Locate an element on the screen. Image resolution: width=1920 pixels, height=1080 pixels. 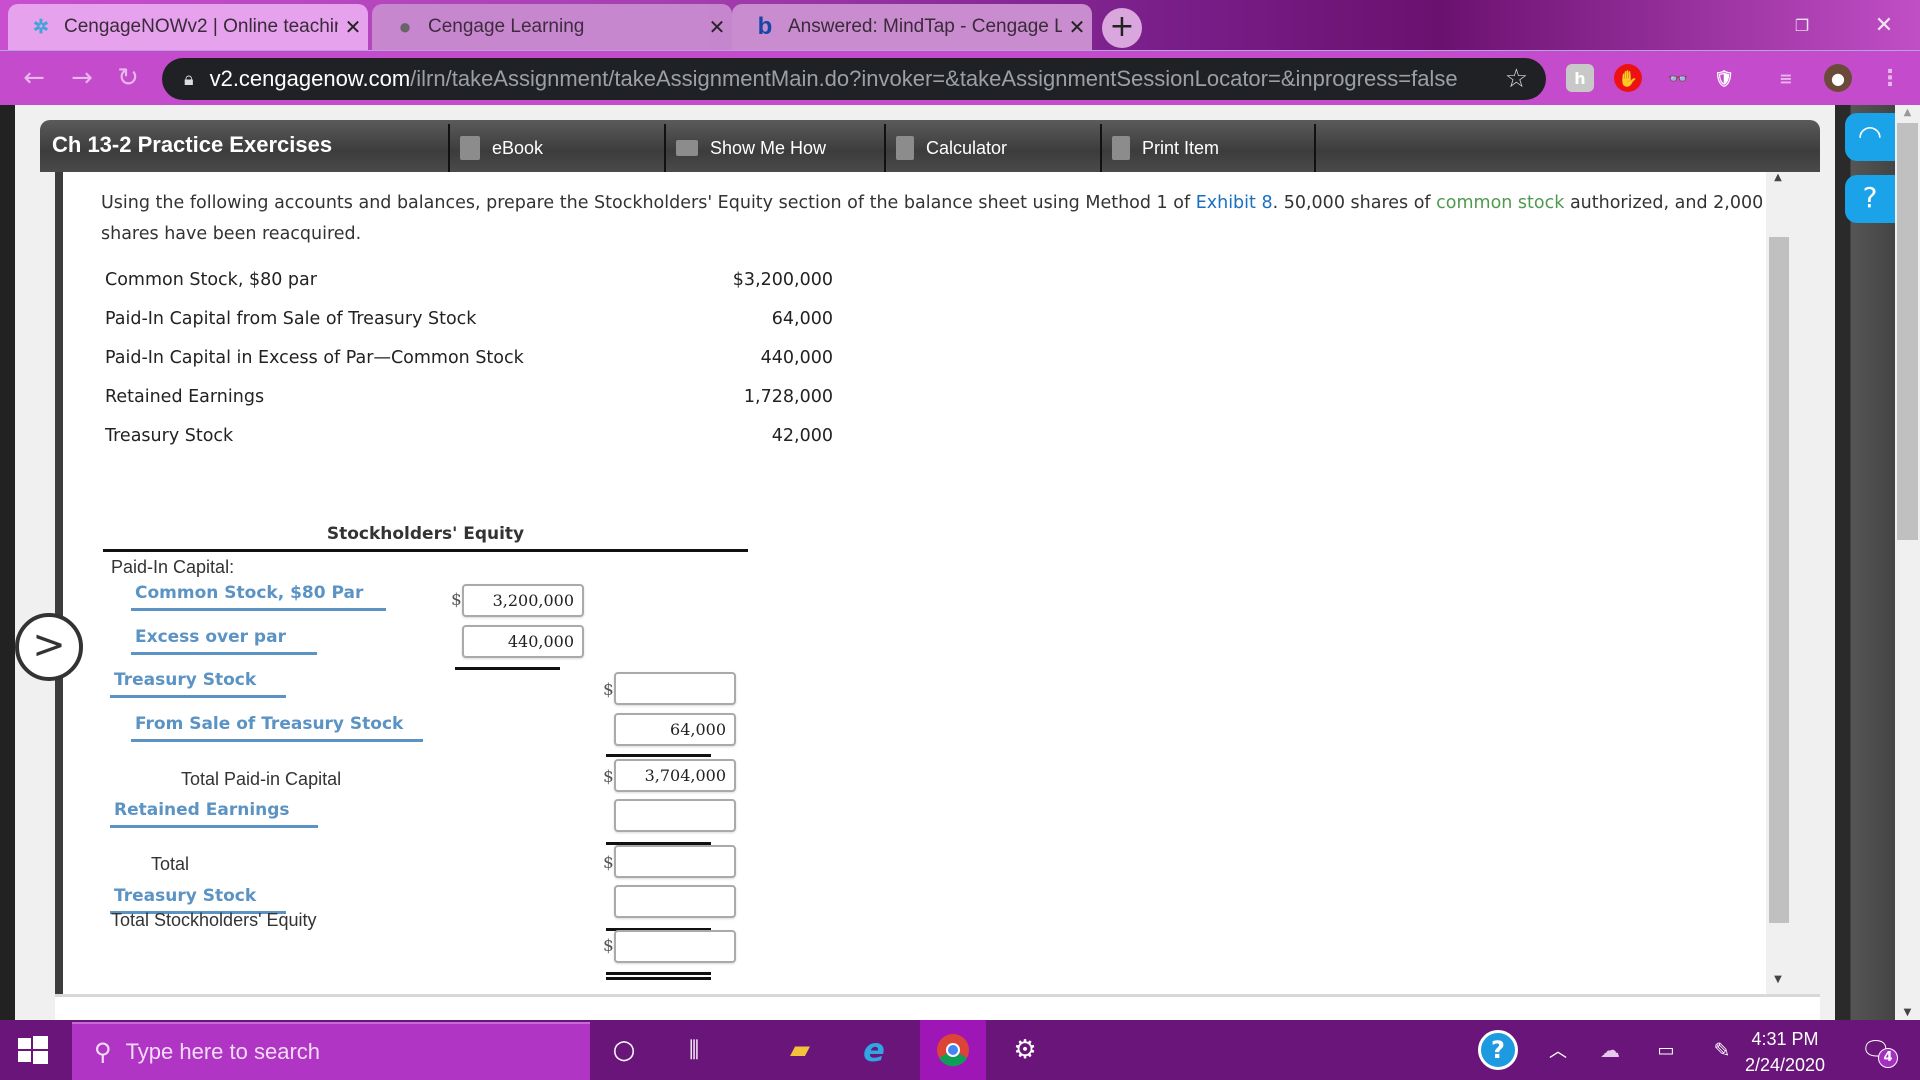
ebook-button: eBook is located at coordinates (556, 148).